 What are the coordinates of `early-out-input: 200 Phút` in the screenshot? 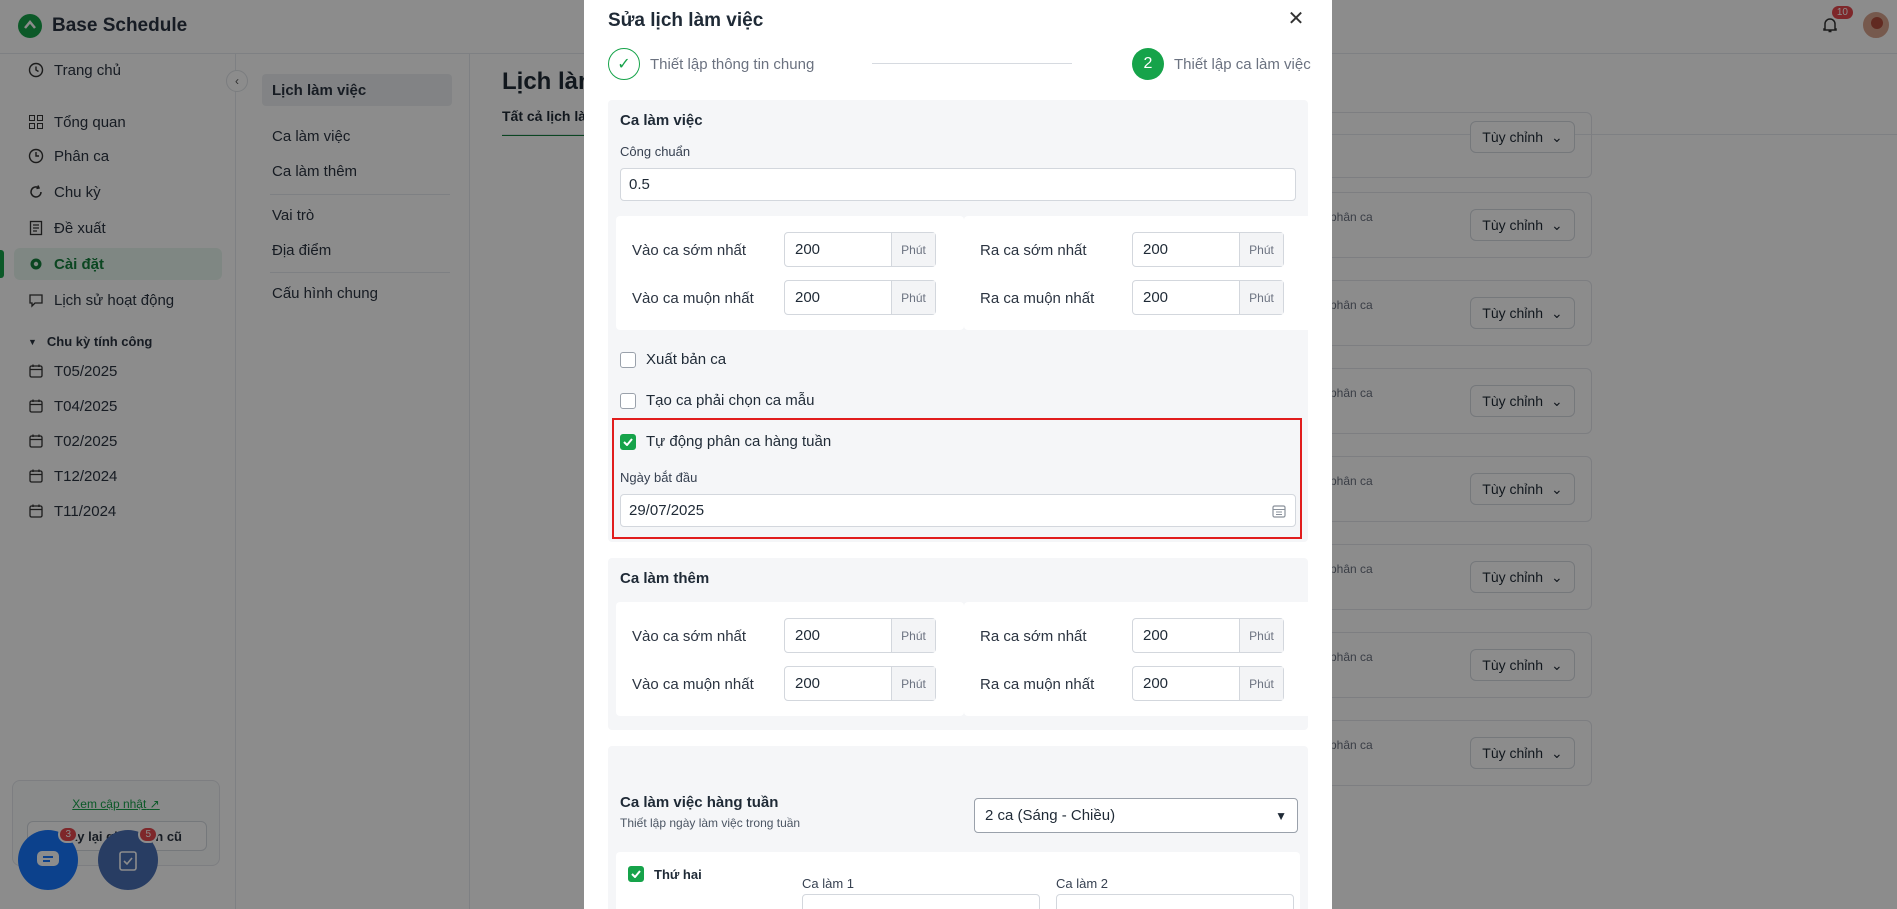 It's located at (1208, 249).